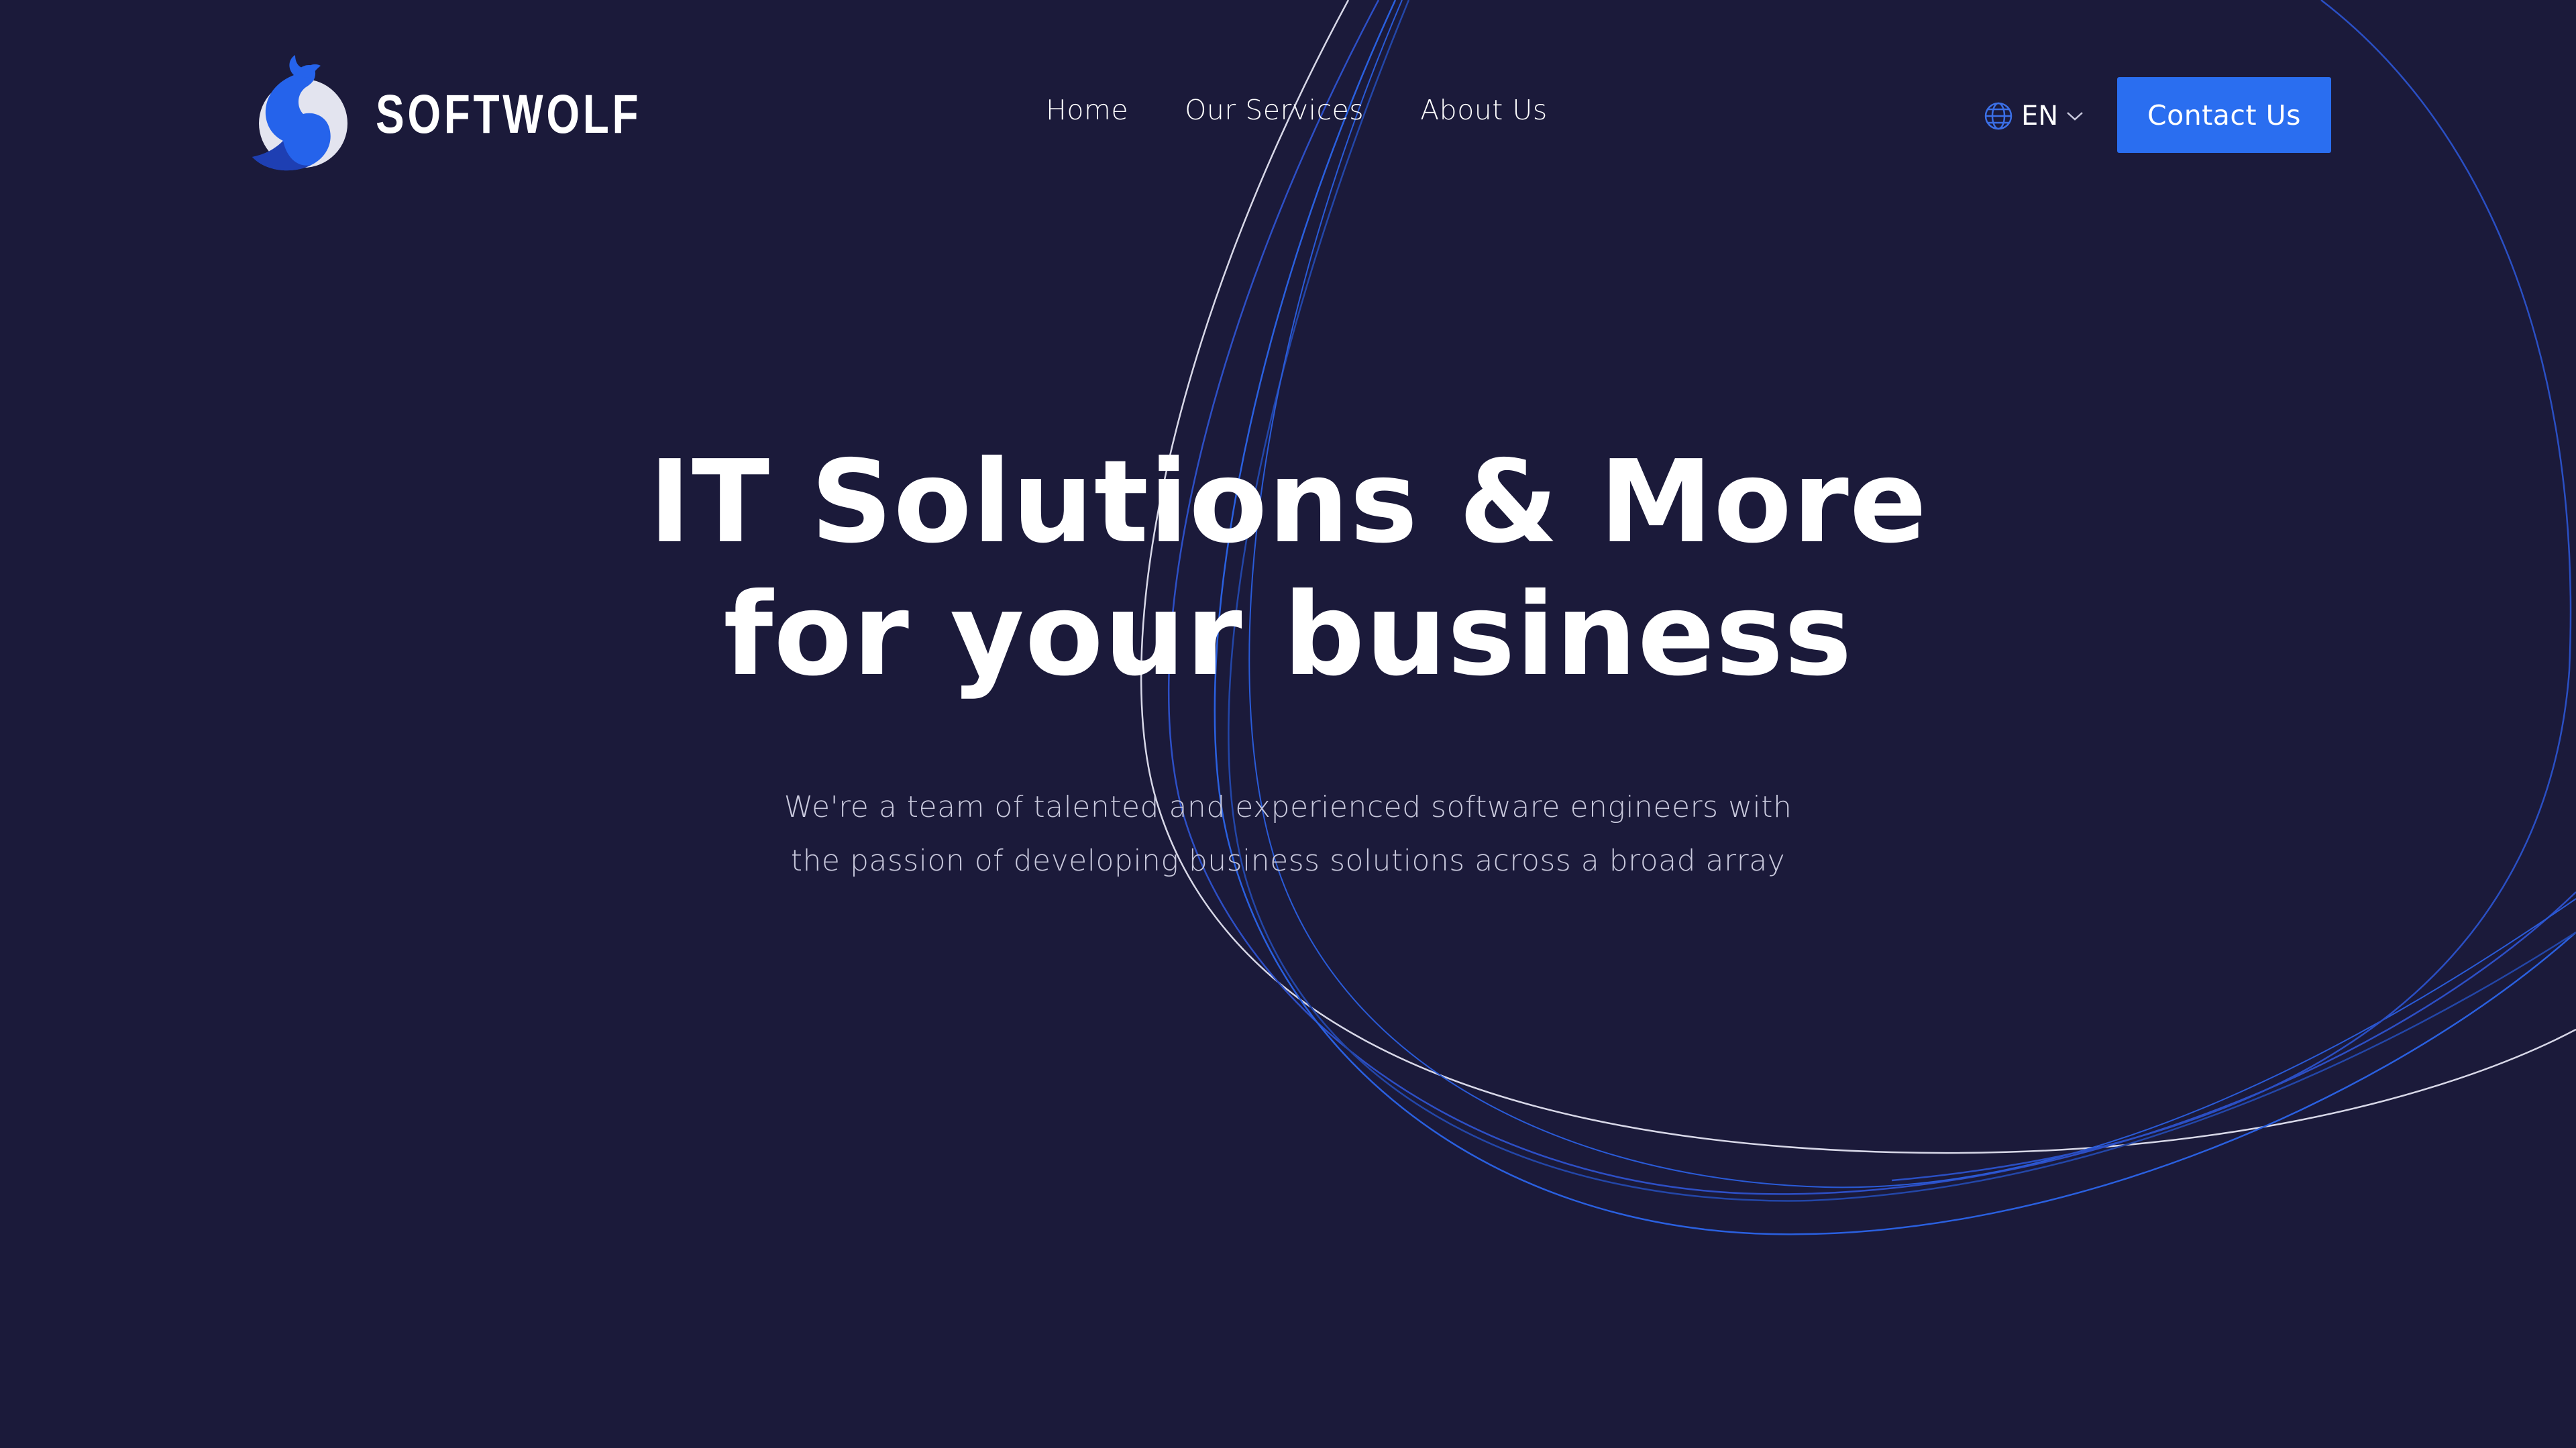 The width and height of the screenshot is (2576, 1448). I want to click on nav-item-about-us: About Us, so click(1484, 110).